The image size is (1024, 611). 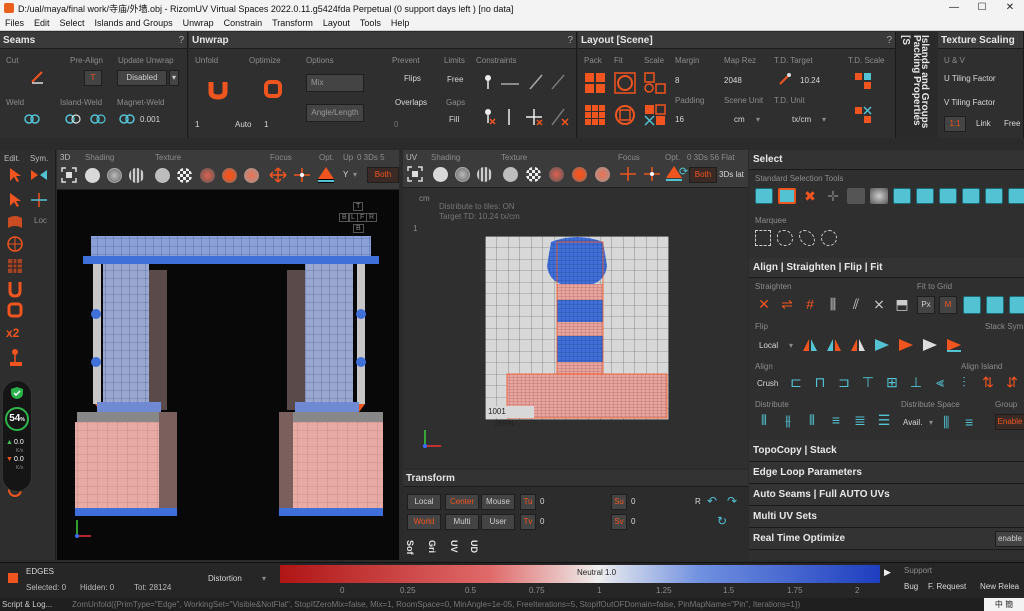 I want to click on straighten-square-icon: ⬒, so click(x=902, y=305).